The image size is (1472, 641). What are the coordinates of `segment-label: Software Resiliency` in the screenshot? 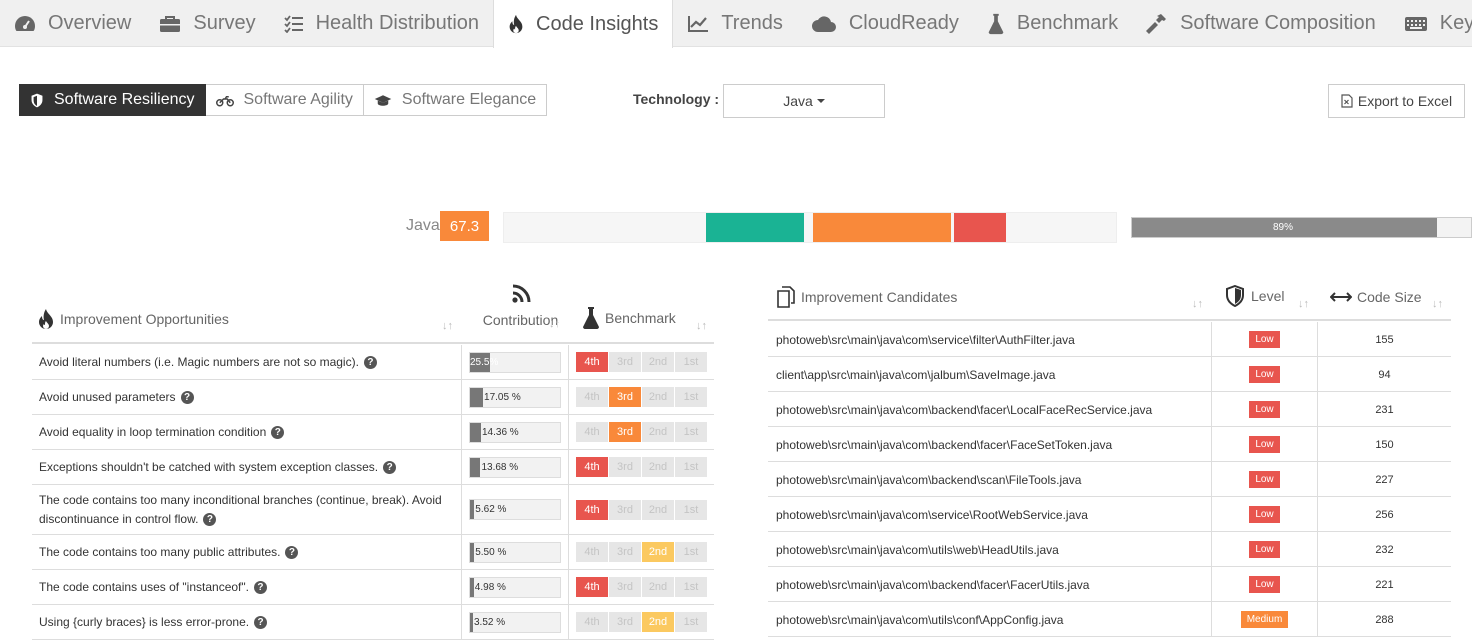 It's located at (124, 99).